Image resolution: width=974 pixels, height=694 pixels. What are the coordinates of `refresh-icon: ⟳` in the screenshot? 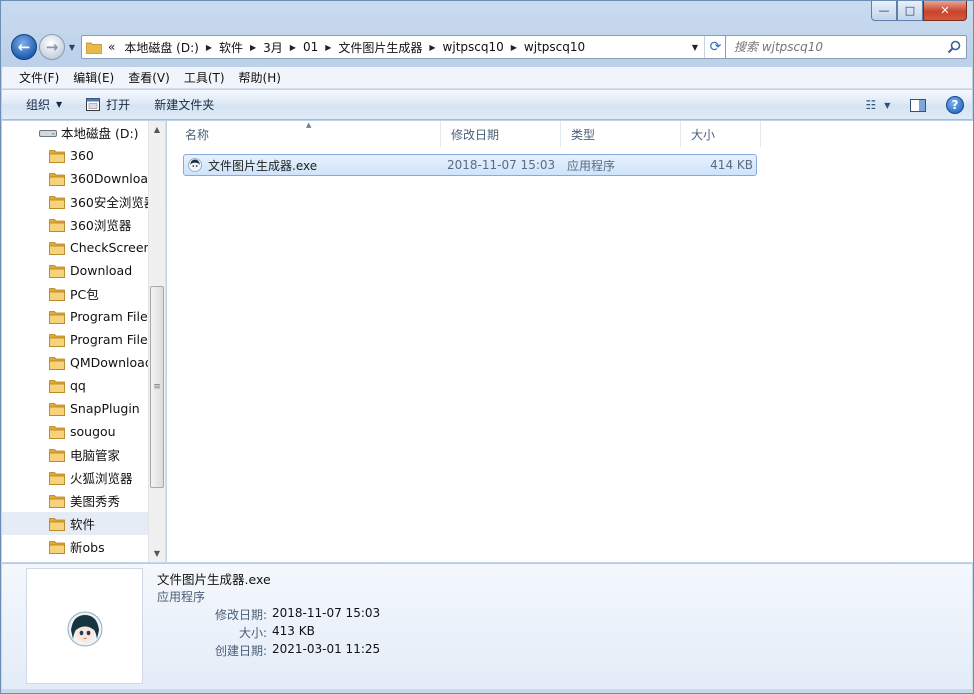 It's located at (715, 47).